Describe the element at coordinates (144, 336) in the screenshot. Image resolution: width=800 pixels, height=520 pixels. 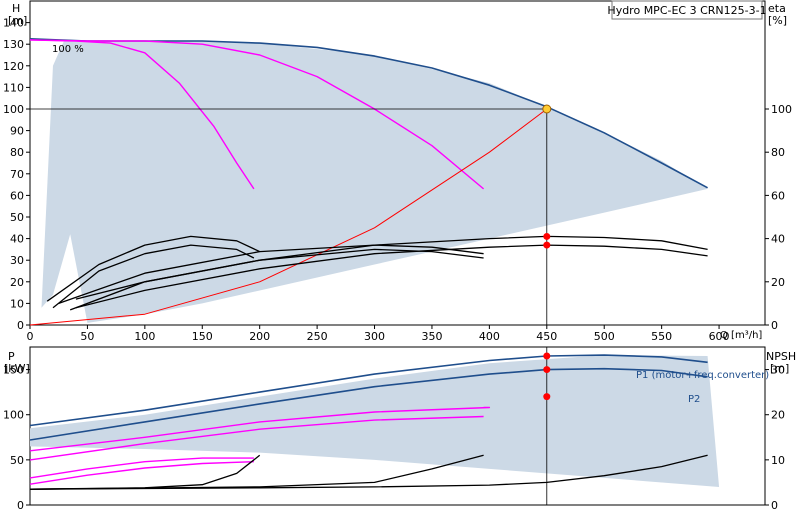
I see `head-x-tick-label: 100` at that location.